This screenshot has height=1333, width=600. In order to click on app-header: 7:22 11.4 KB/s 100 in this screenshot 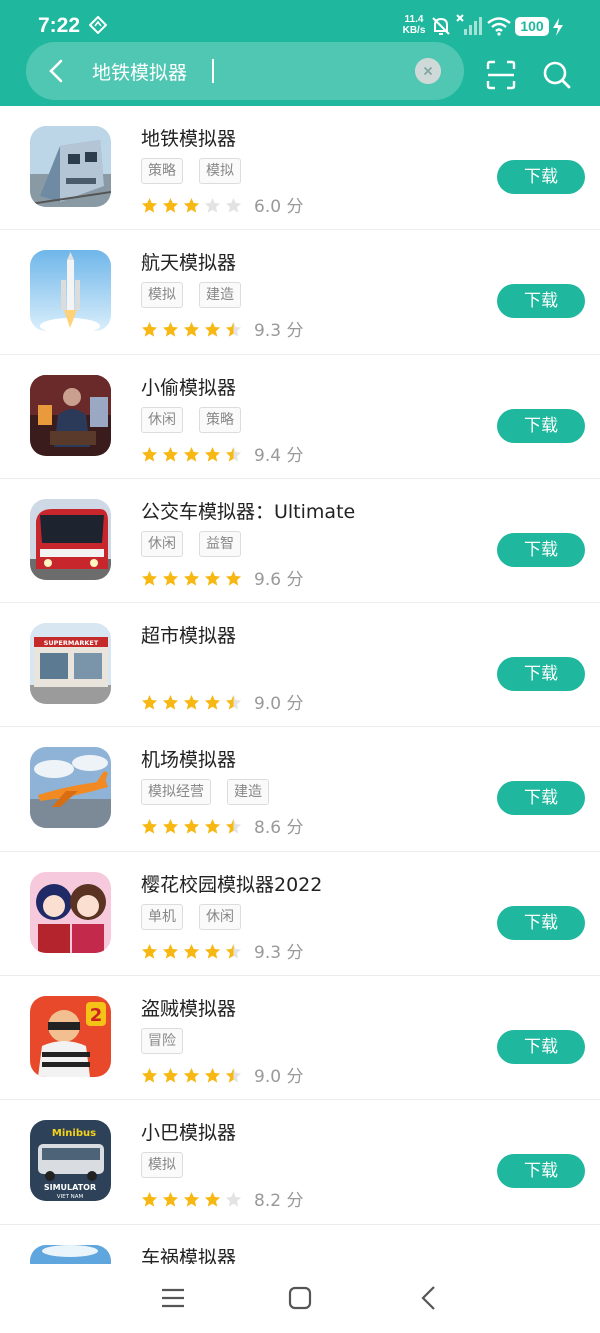, I will do `click(300, 53)`.